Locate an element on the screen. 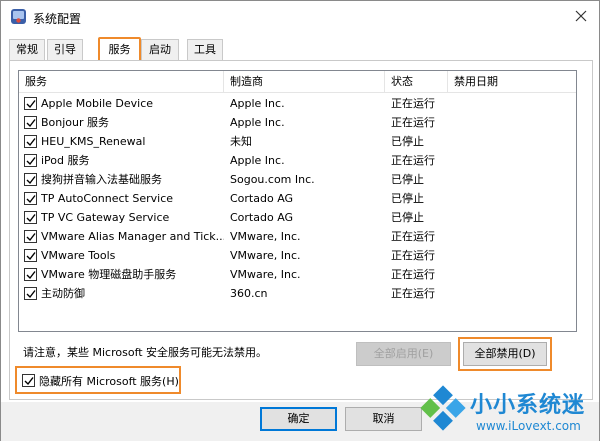 This screenshot has width=600, height=441. service-name: 搜狗拼音输入法基础服务 is located at coordinates (101, 179).